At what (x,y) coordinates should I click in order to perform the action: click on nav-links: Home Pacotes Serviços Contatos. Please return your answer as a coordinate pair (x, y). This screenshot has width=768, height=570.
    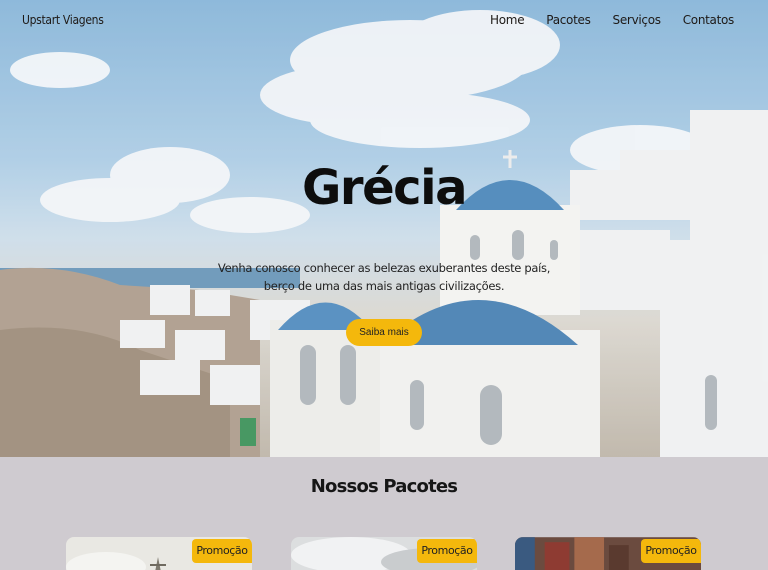
    Looking at the image, I should click on (612, 20).